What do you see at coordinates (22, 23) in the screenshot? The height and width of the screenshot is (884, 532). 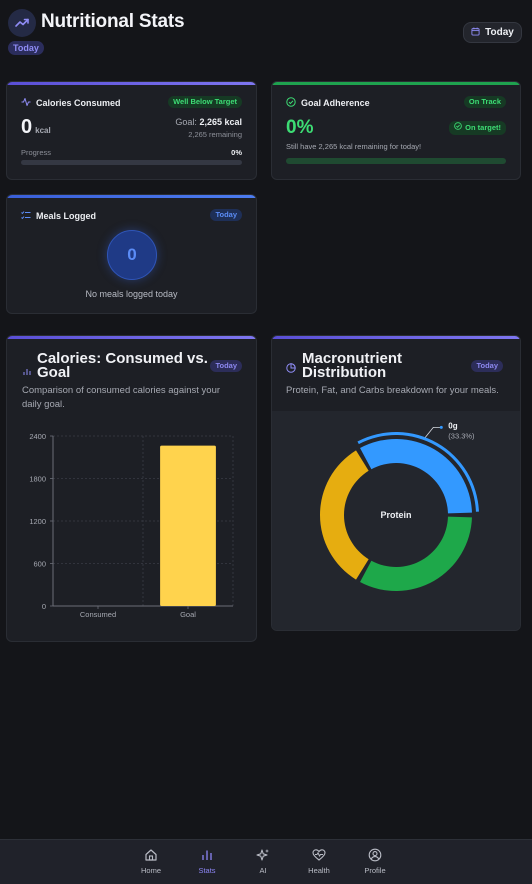 I see `trending-up-icon` at bounding box center [22, 23].